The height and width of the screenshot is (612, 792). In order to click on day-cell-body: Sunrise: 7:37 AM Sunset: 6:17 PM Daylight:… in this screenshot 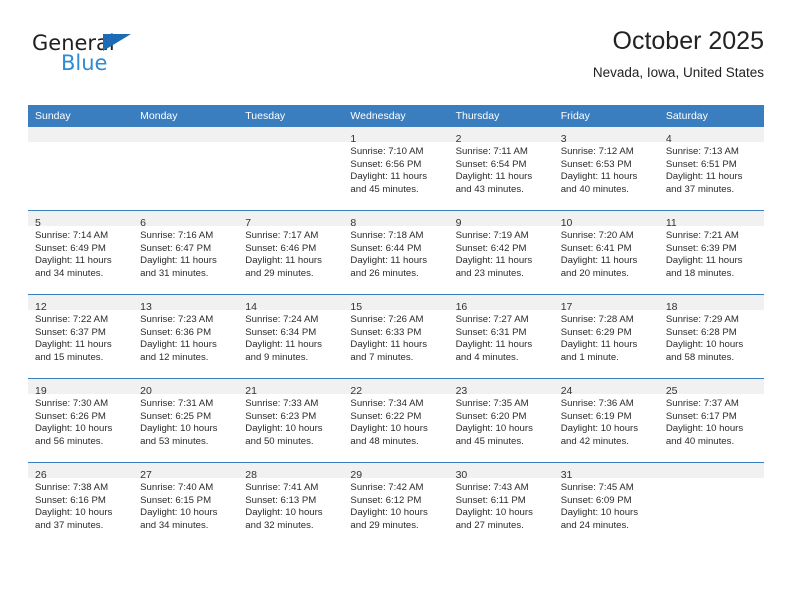, I will do `click(711, 421)`.